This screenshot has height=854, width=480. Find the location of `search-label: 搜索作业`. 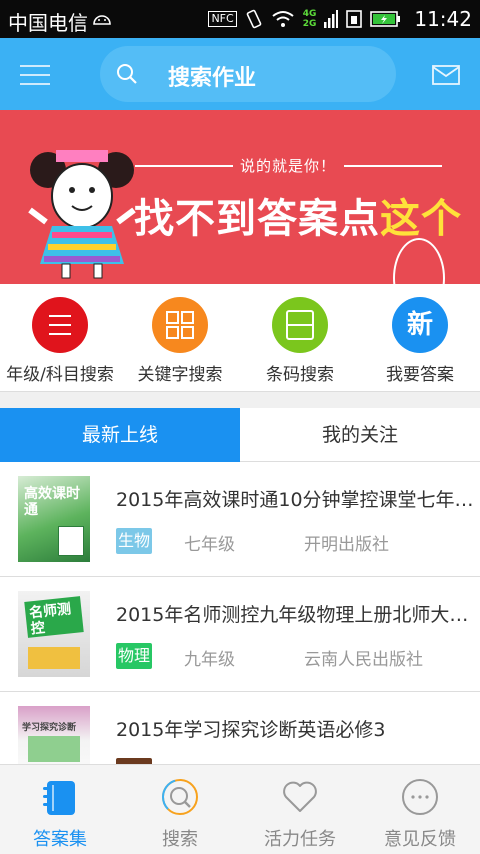

search-label: 搜索作业 is located at coordinates (212, 78).